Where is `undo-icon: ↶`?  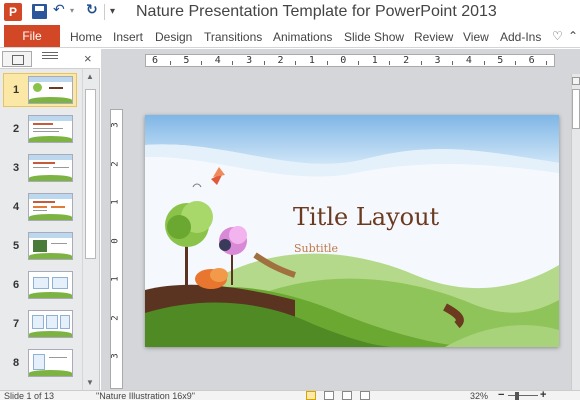
undo-icon: ↶ is located at coordinates (59, 10).